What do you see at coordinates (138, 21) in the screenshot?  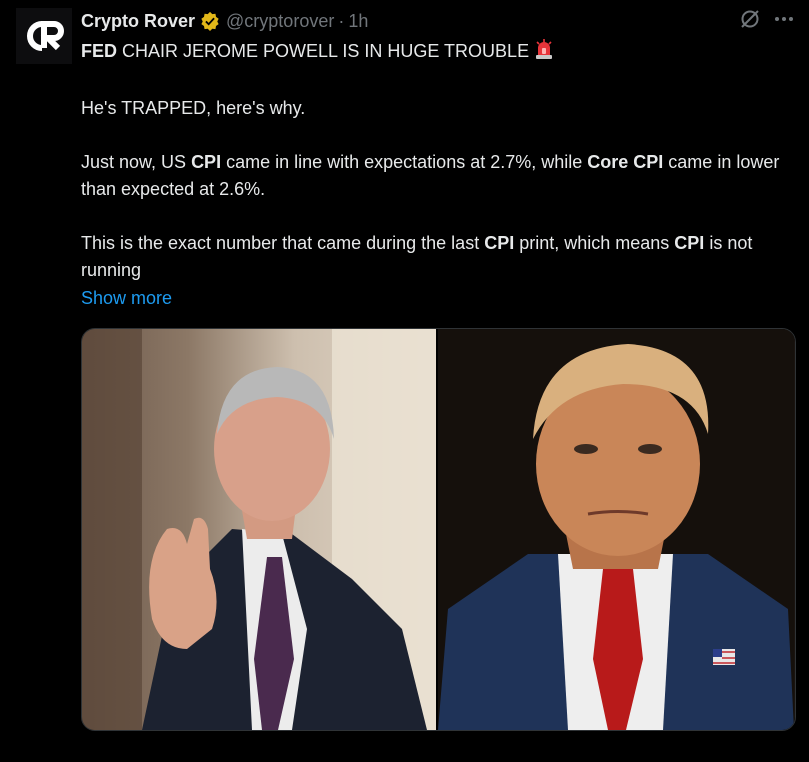 I see `author-name: Crypto Rover` at bounding box center [138, 21].